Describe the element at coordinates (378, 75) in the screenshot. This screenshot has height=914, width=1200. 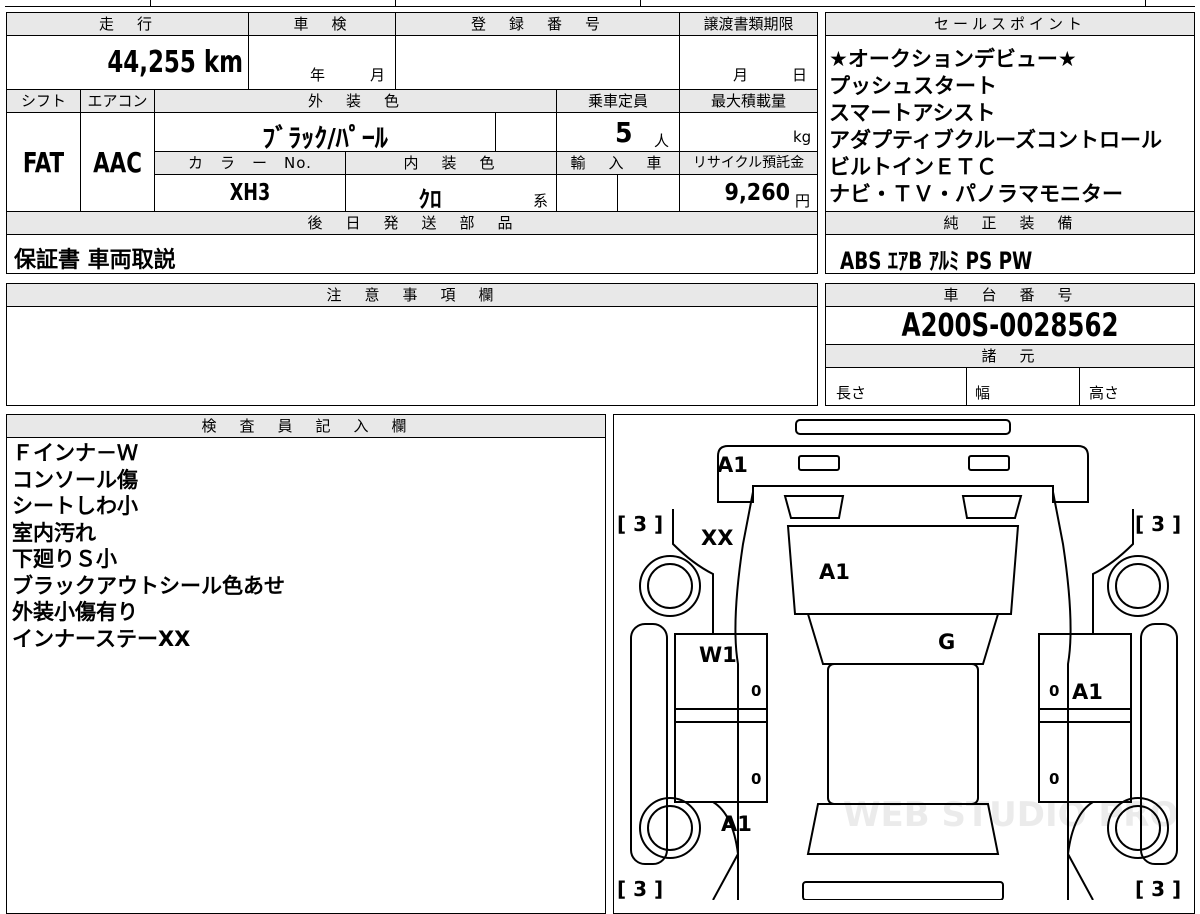
I see `inspection-month-label: 月` at that location.